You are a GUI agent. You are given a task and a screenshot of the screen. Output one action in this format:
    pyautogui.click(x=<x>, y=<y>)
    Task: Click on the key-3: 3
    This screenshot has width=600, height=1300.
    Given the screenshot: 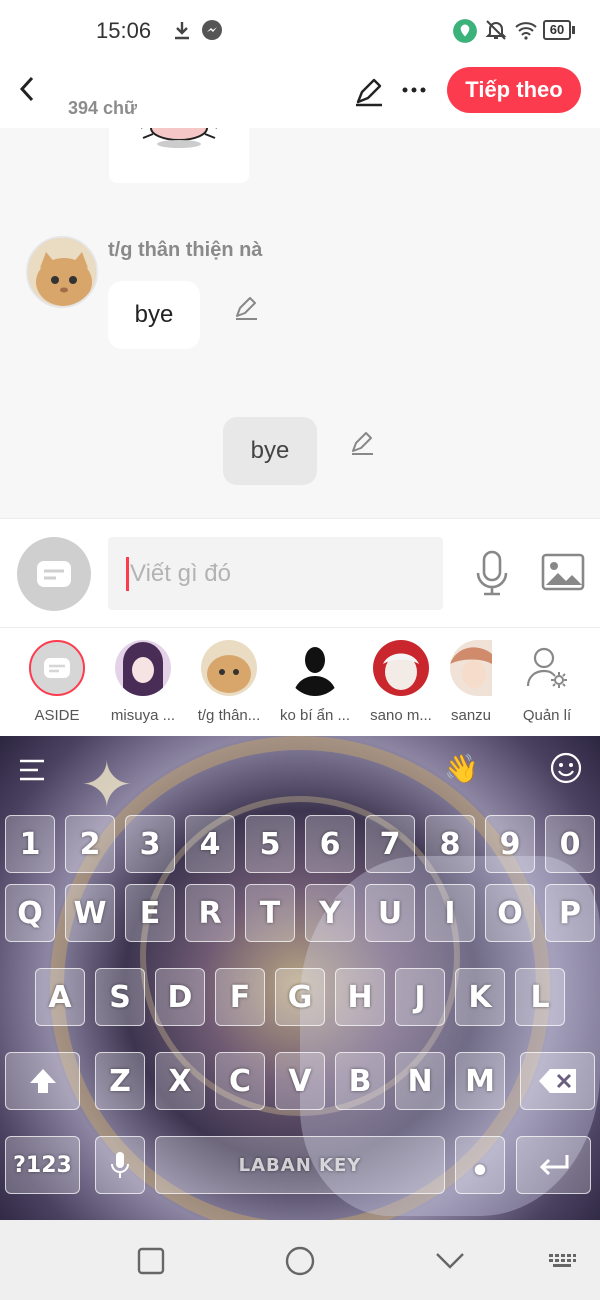 What is the action you would take?
    pyautogui.click(x=150, y=844)
    